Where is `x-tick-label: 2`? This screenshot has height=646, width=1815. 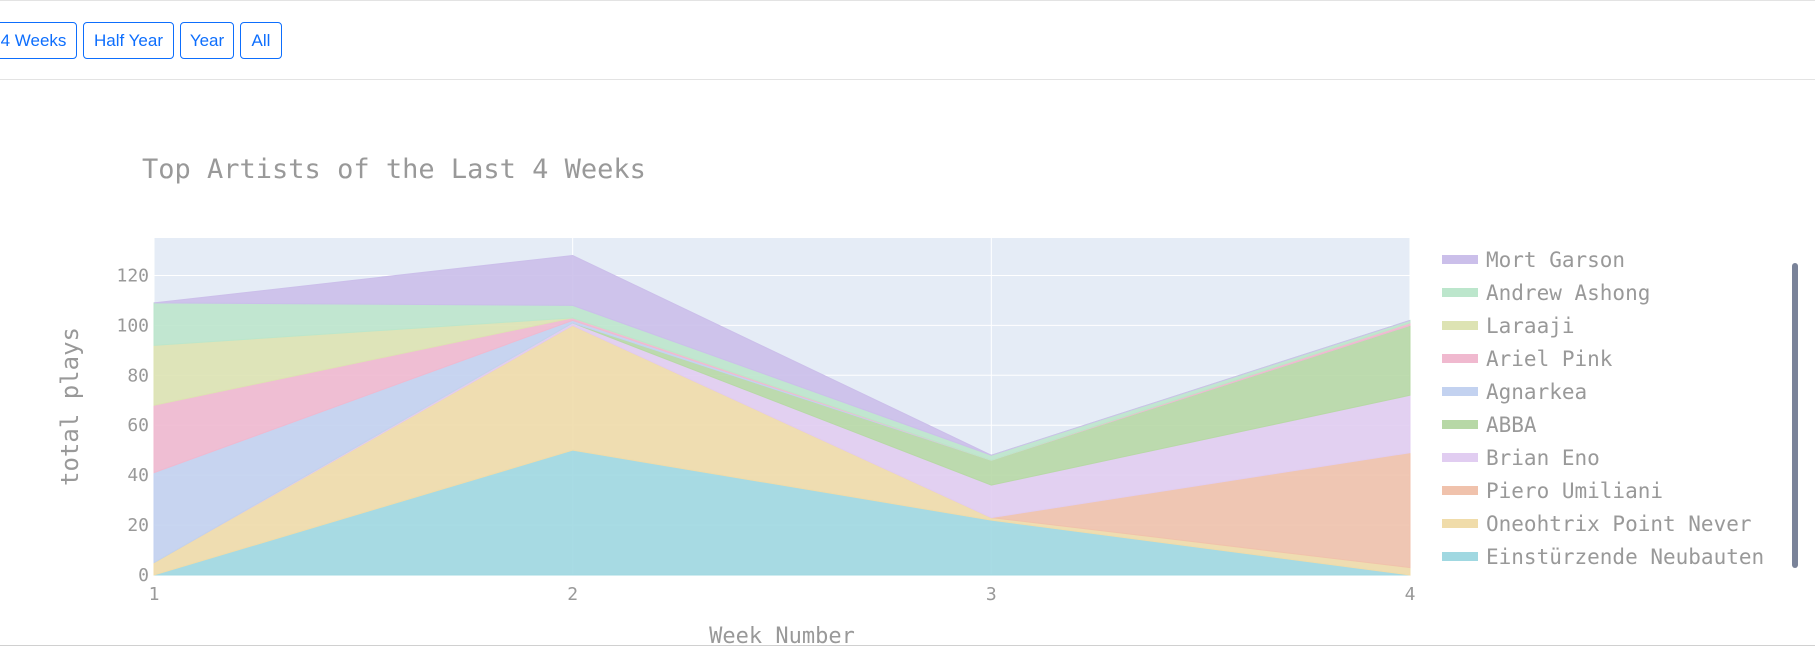 x-tick-label: 2 is located at coordinates (572, 594).